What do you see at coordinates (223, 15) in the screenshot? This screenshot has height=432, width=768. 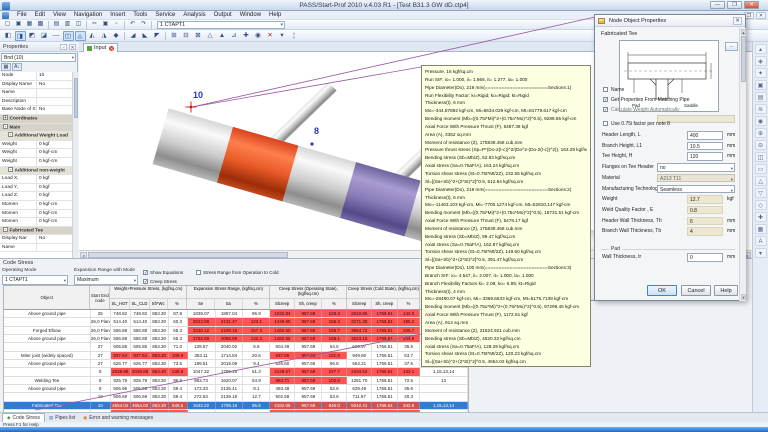 I see `menu-output: Output` at bounding box center [223, 15].